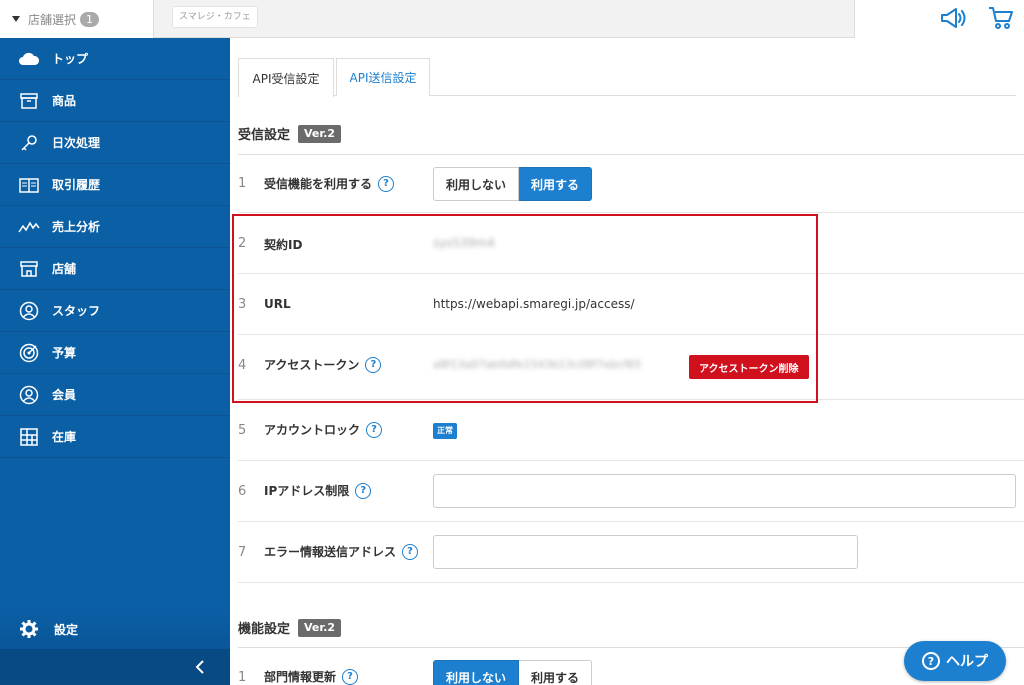 The width and height of the screenshot is (1024, 685). I want to click on url-value: https://webapi.smaregi.jp/access/, so click(534, 304).